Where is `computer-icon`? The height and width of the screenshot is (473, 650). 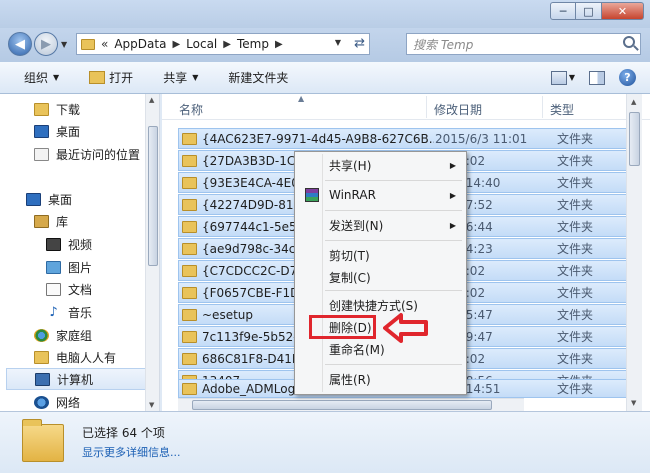 computer-icon is located at coordinates (42, 379).